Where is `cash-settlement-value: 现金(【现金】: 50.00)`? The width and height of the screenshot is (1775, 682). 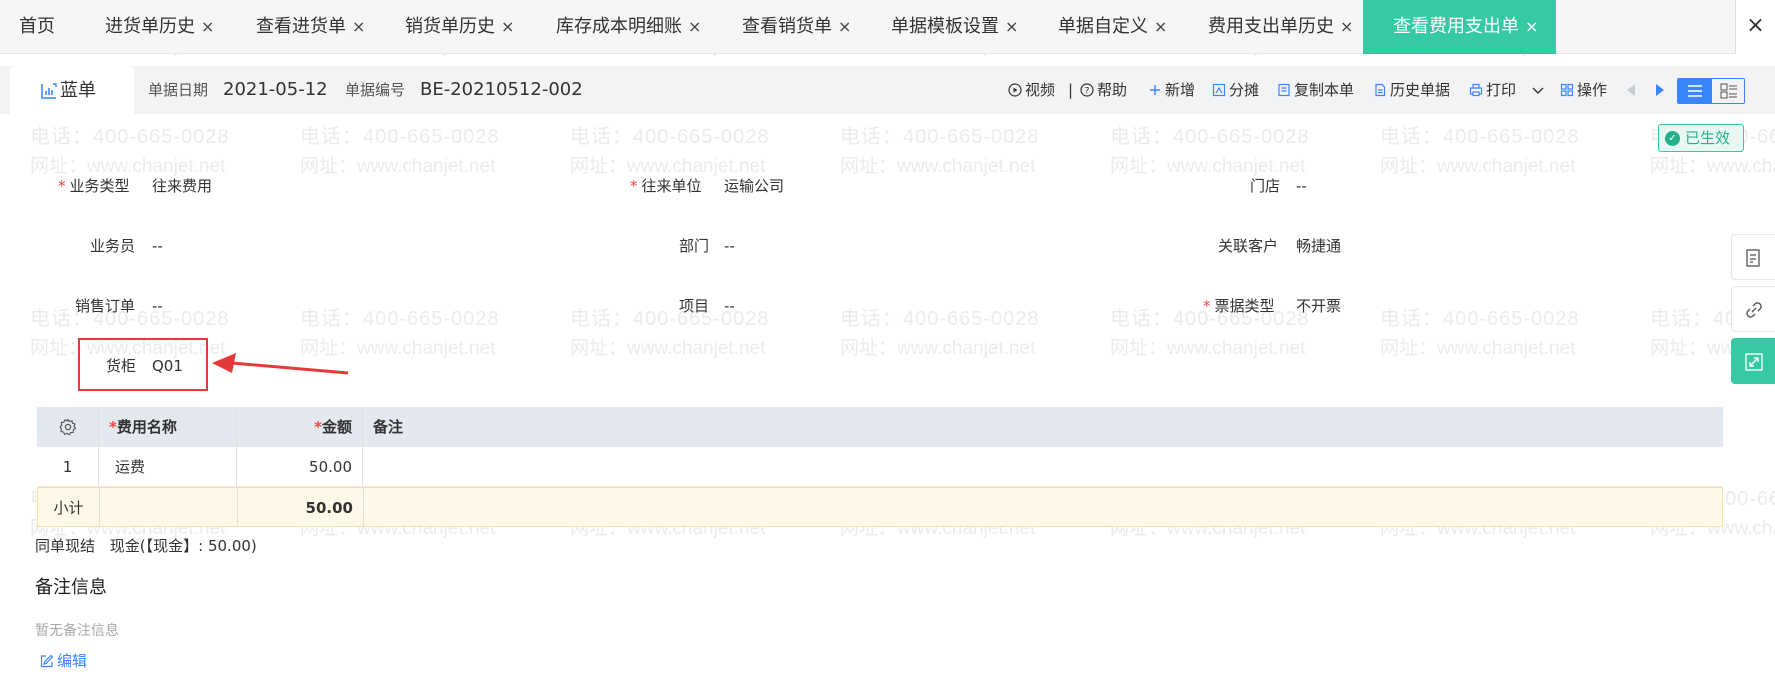 cash-settlement-value: 现金(【现金】: 50.00) is located at coordinates (183, 546).